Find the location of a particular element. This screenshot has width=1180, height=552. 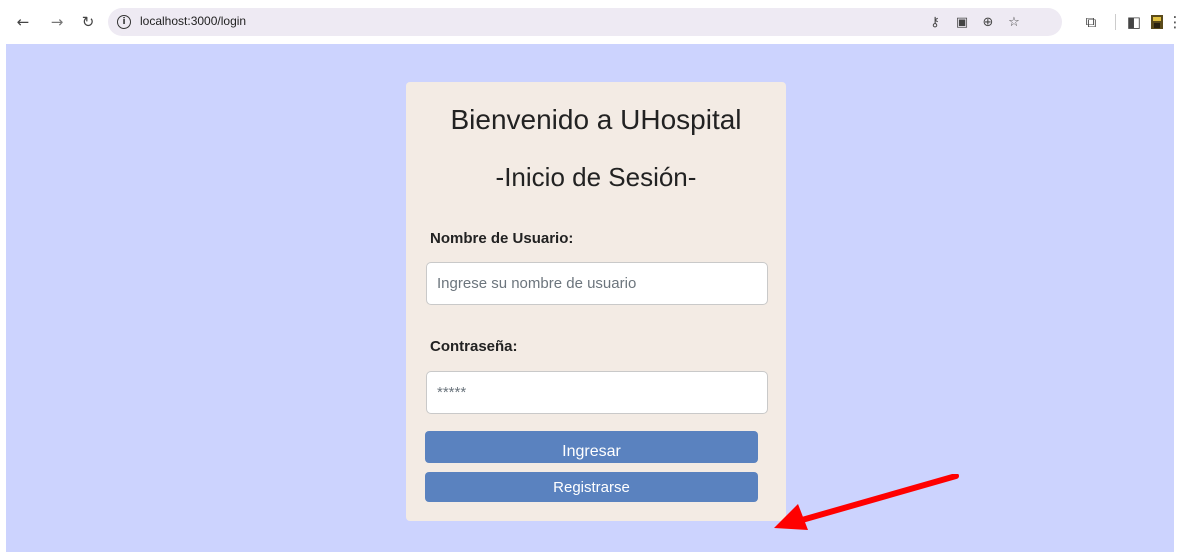

toolbar-separator is located at coordinates (1115, 22).